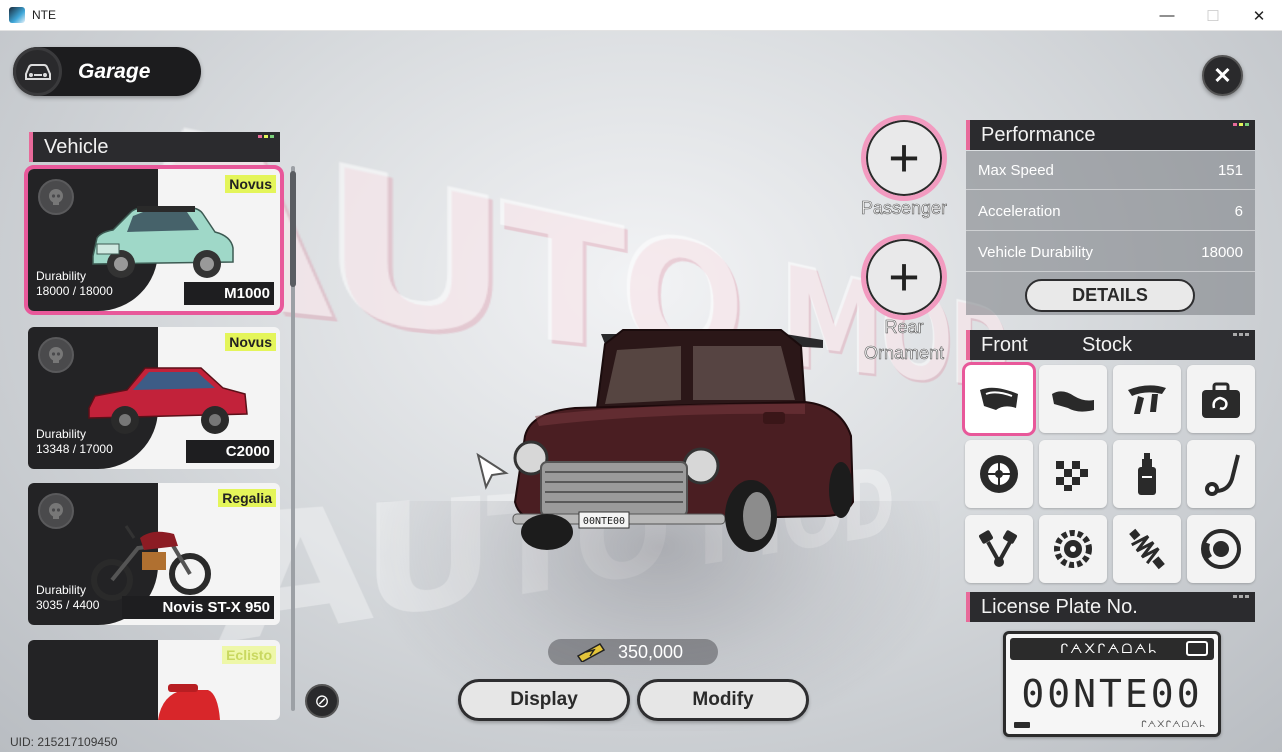 The width and height of the screenshot is (1282, 752). Describe the element at coordinates (1222, 75) in the screenshot. I see `close-button: ✕` at that location.